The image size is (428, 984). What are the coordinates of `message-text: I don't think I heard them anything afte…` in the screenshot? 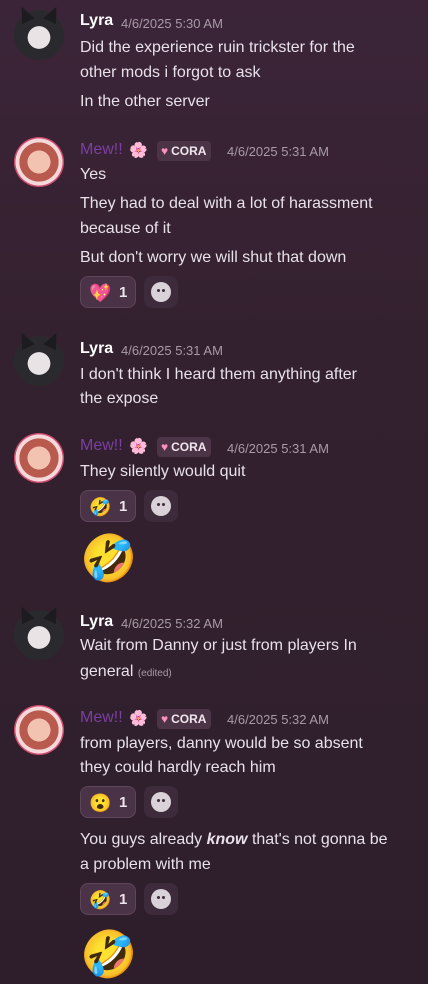 It's located at (218, 374).